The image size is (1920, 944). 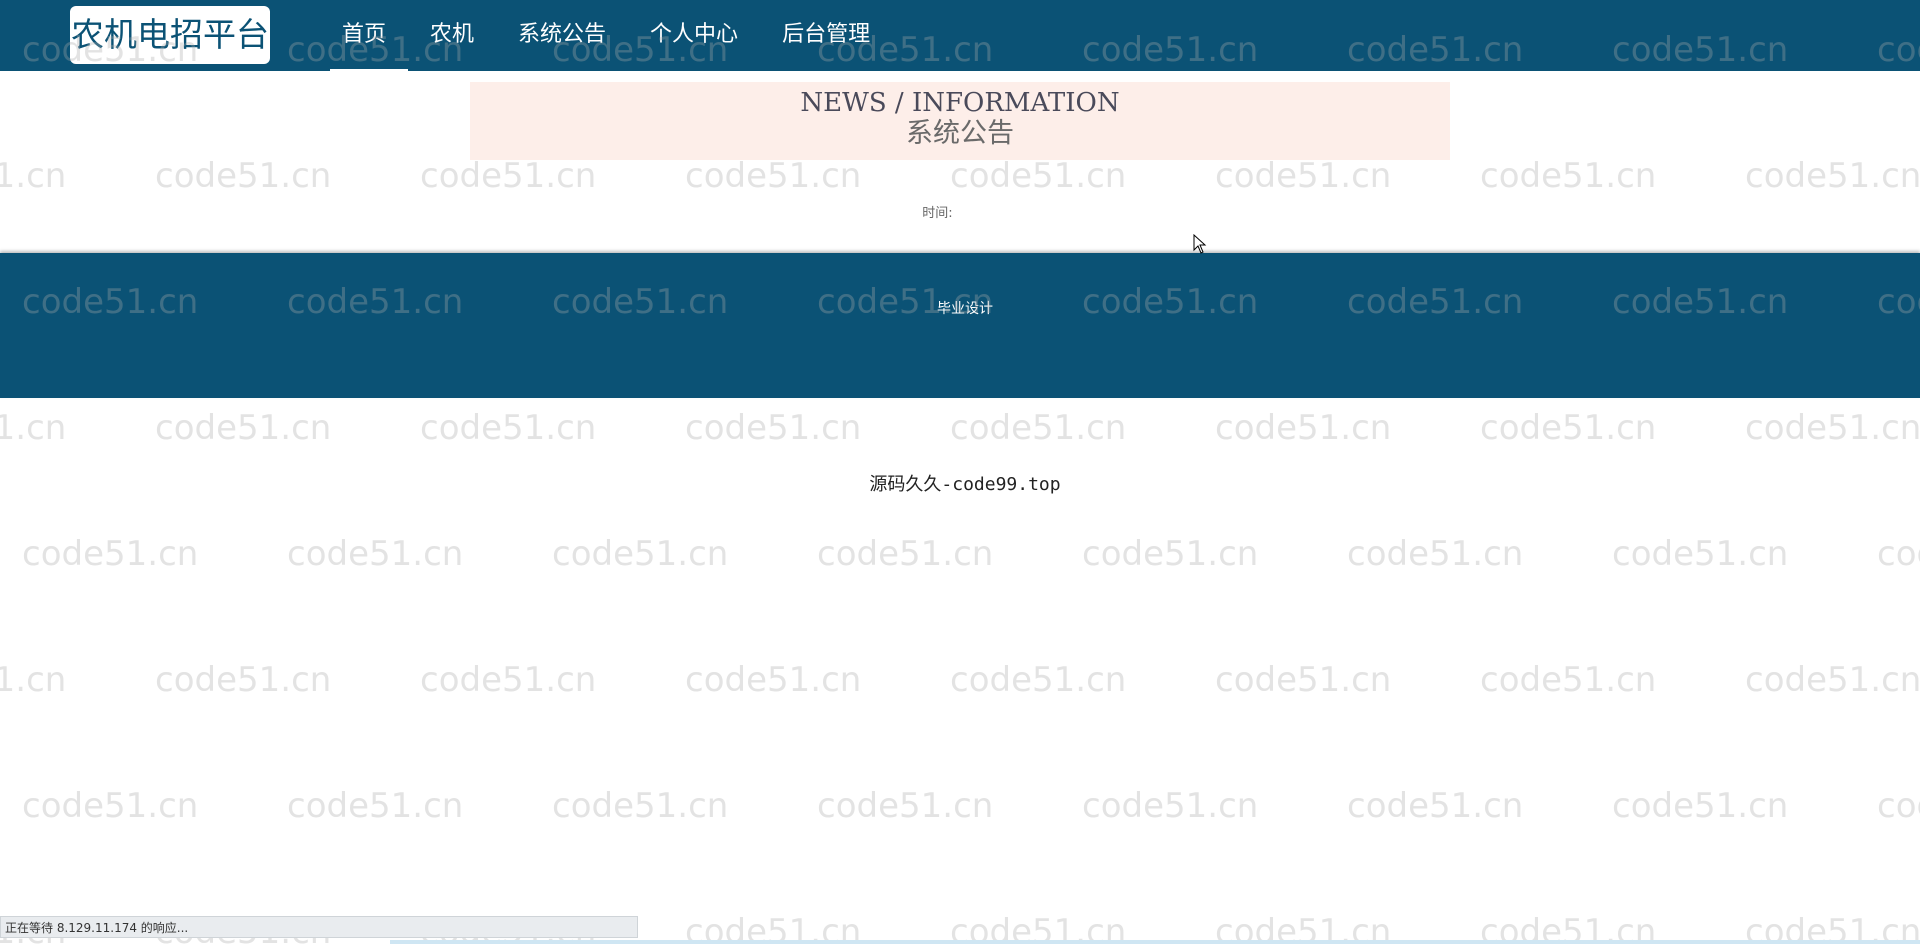 I want to click on footer-text: 源码久久-code99.top, so click(x=965, y=484).